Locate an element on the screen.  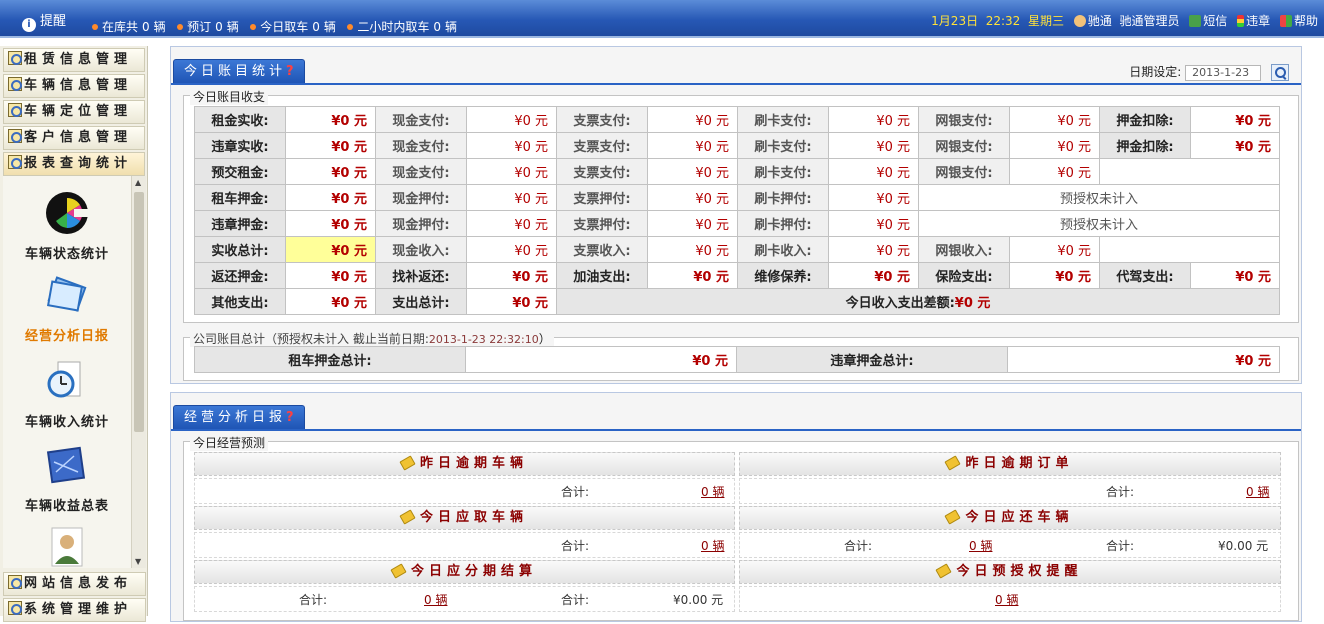
launch-staff is located at coordinates (67, 546).